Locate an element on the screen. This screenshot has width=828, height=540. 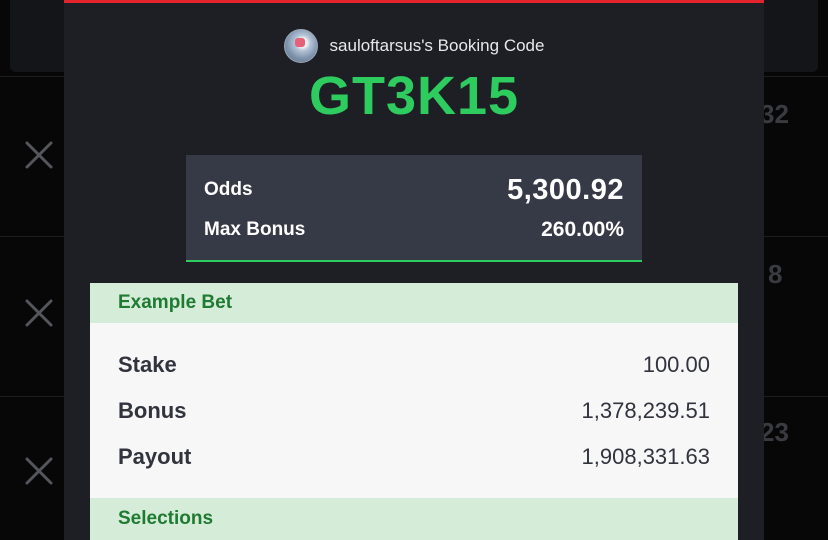
odds-value: 5,300.92 is located at coordinates (565, 189).